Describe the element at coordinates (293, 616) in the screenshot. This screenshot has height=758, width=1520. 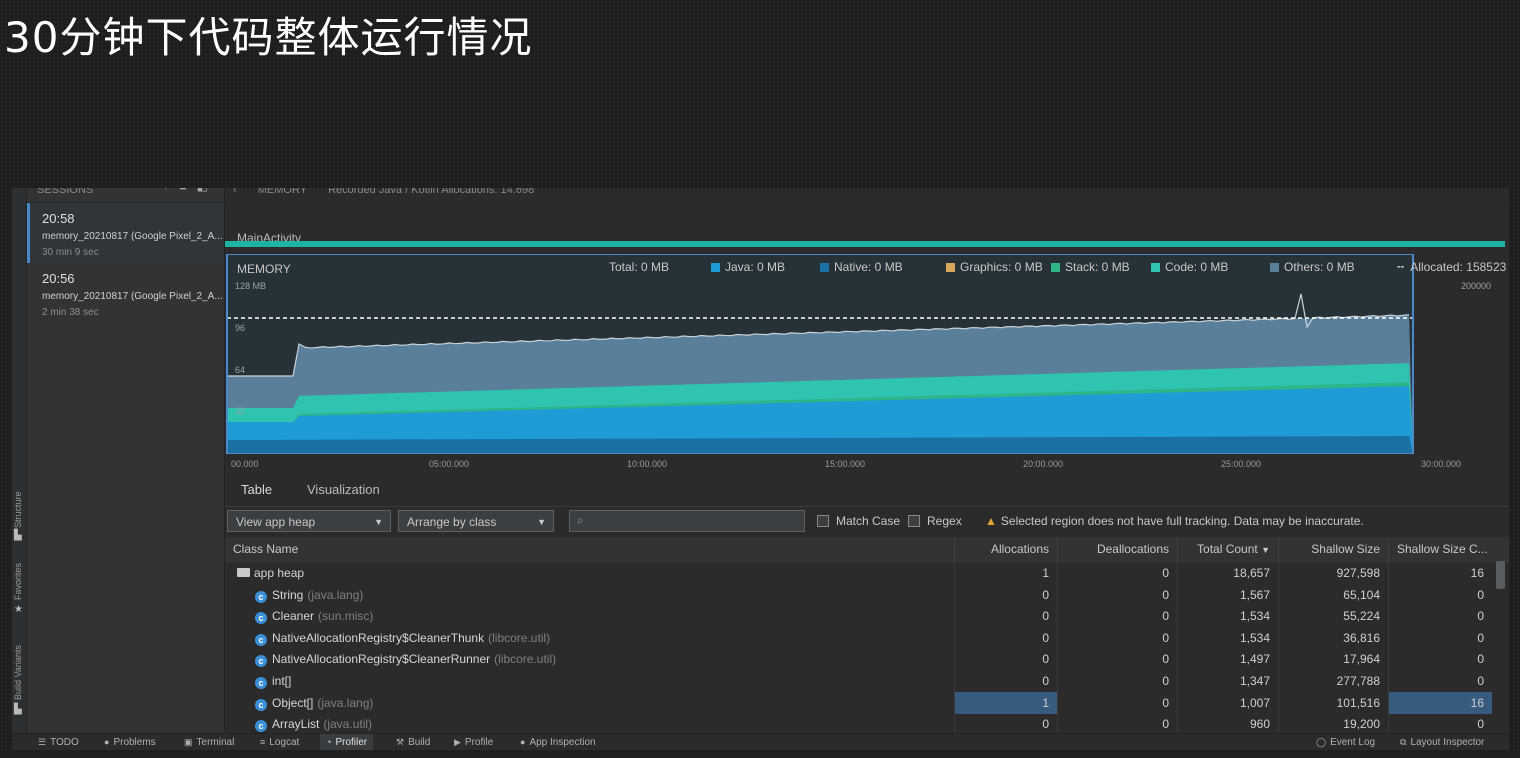
I see `class-name: Cleaner` at that location.